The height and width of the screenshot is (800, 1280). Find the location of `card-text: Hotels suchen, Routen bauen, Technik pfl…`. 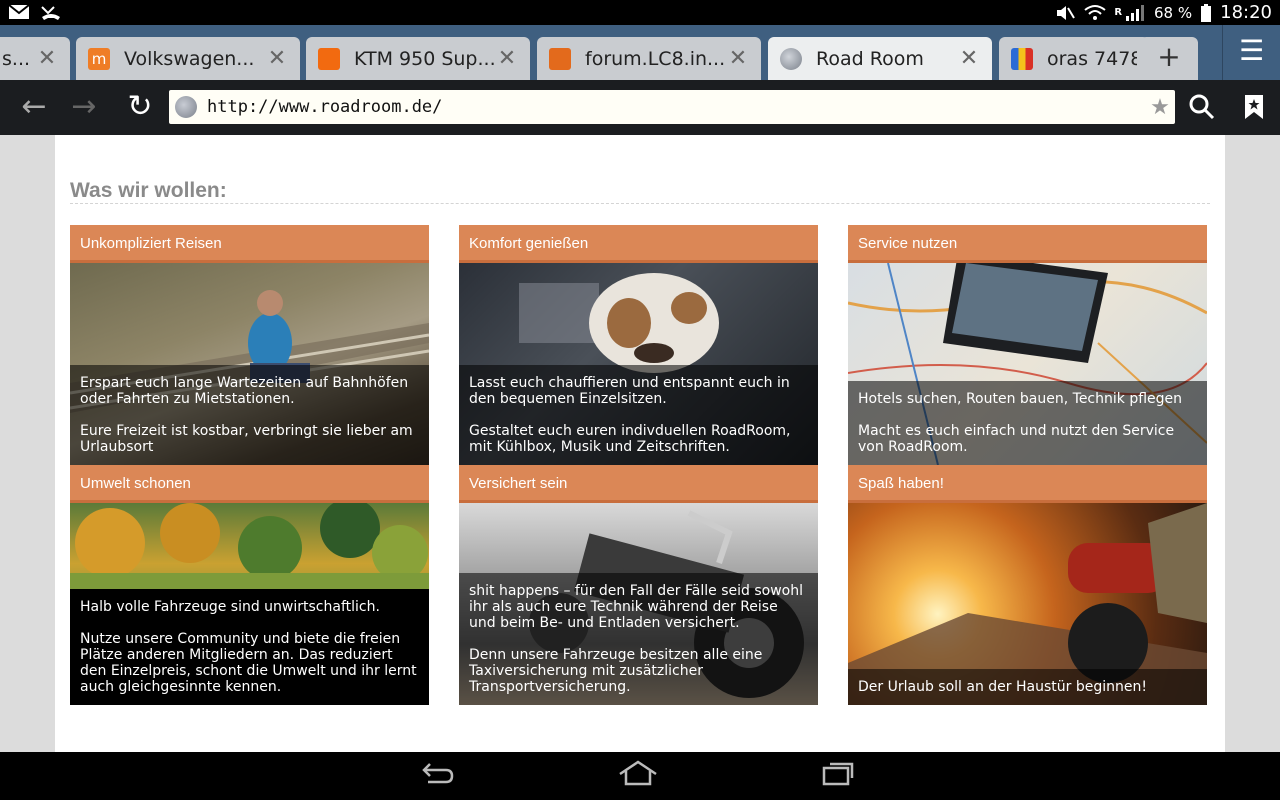

card-text: Hotels suchen, Routen bauen, Technik pfl… is located at coordinates (1027, 423).